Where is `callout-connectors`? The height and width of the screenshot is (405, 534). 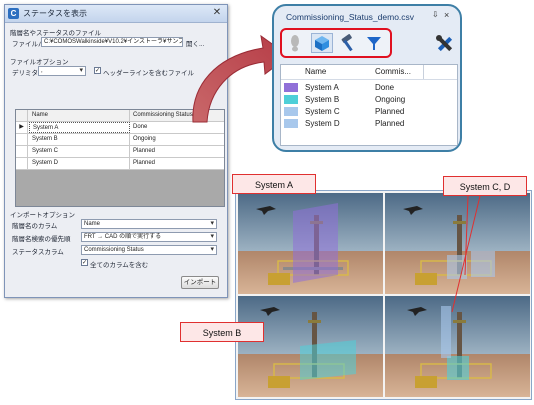 callout-connectors is located at coordinates (466, 254).